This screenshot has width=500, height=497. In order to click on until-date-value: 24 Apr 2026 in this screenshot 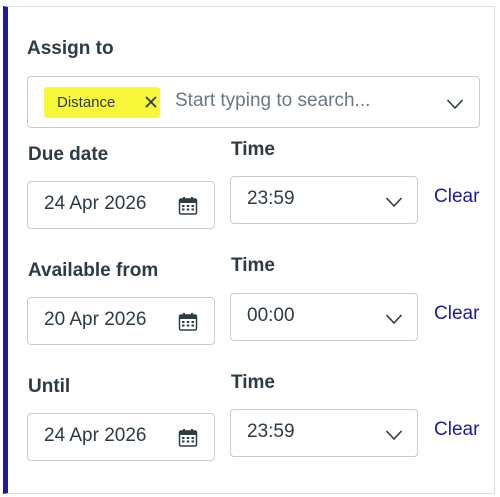, I will do `click(95, 435)`.